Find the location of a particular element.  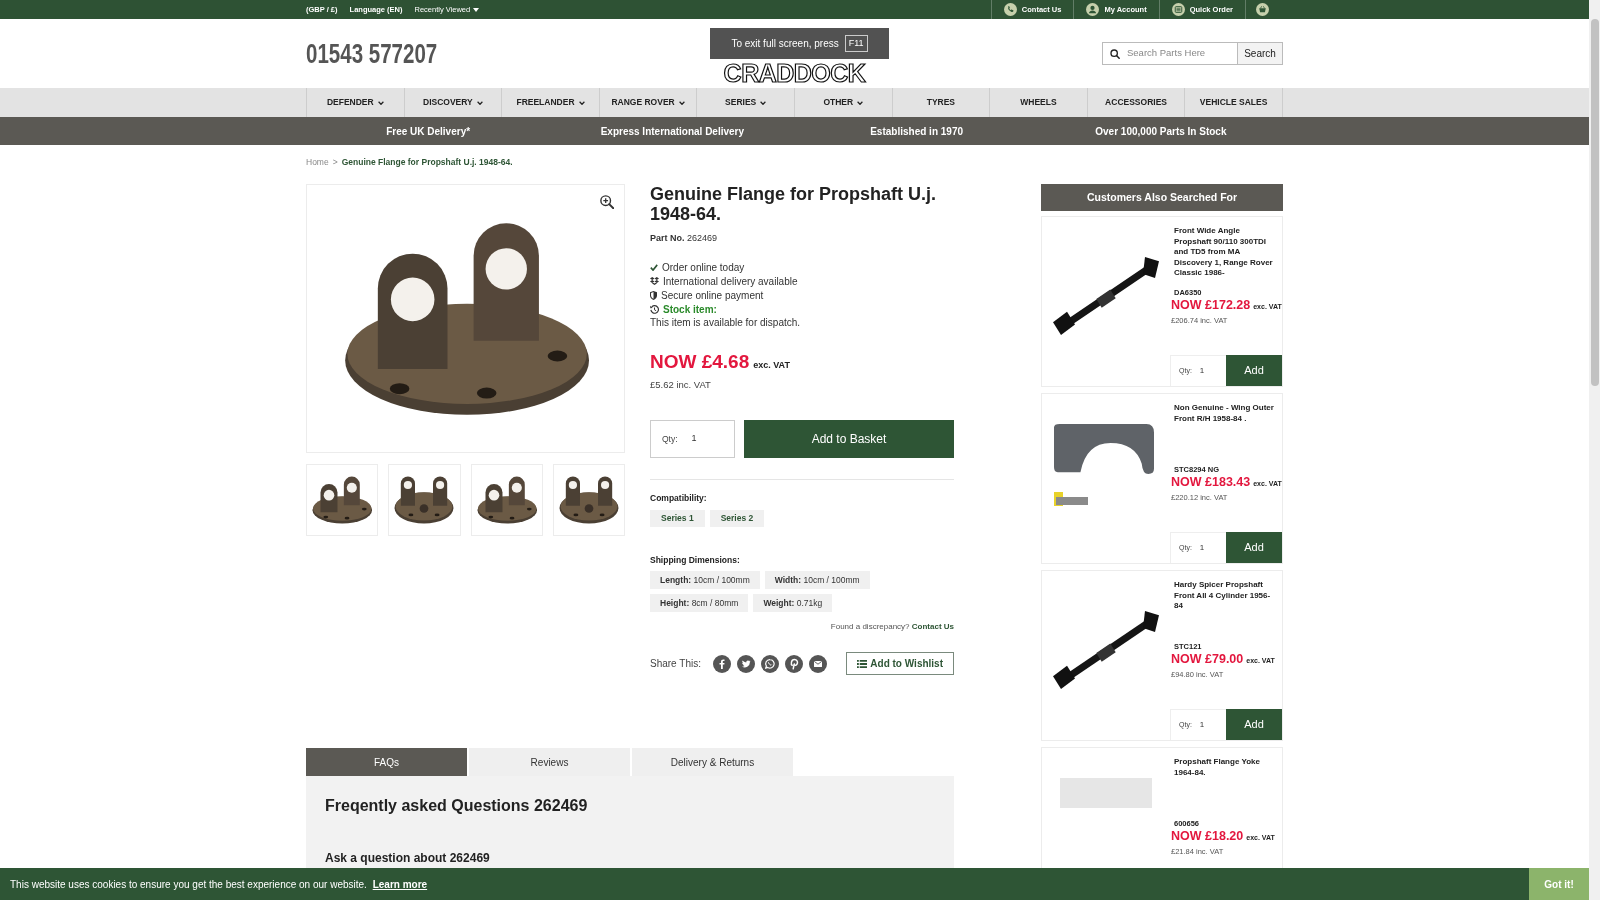

phone-icon is located at coordinates (1010, 9).